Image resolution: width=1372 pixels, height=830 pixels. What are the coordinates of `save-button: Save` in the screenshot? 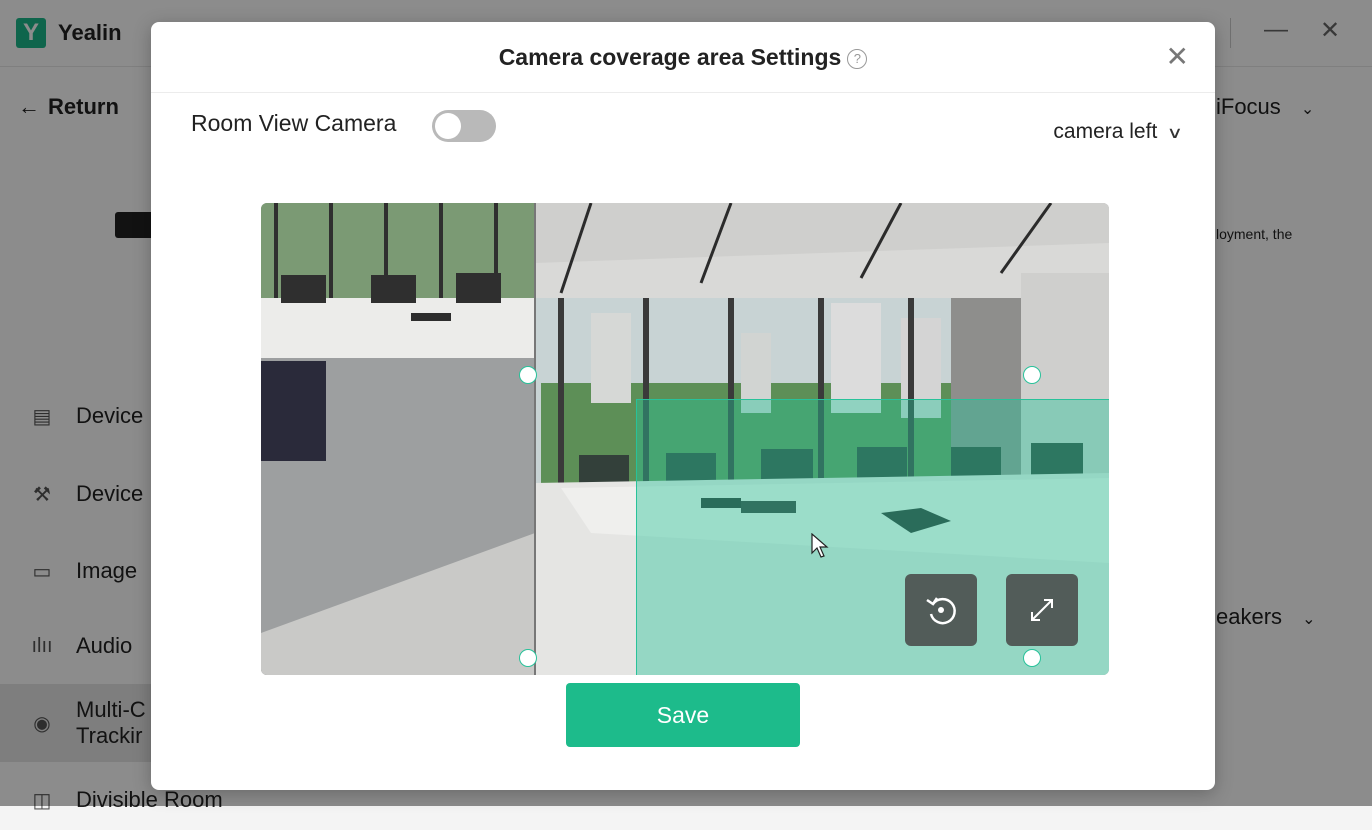 It's located at (683, 715).